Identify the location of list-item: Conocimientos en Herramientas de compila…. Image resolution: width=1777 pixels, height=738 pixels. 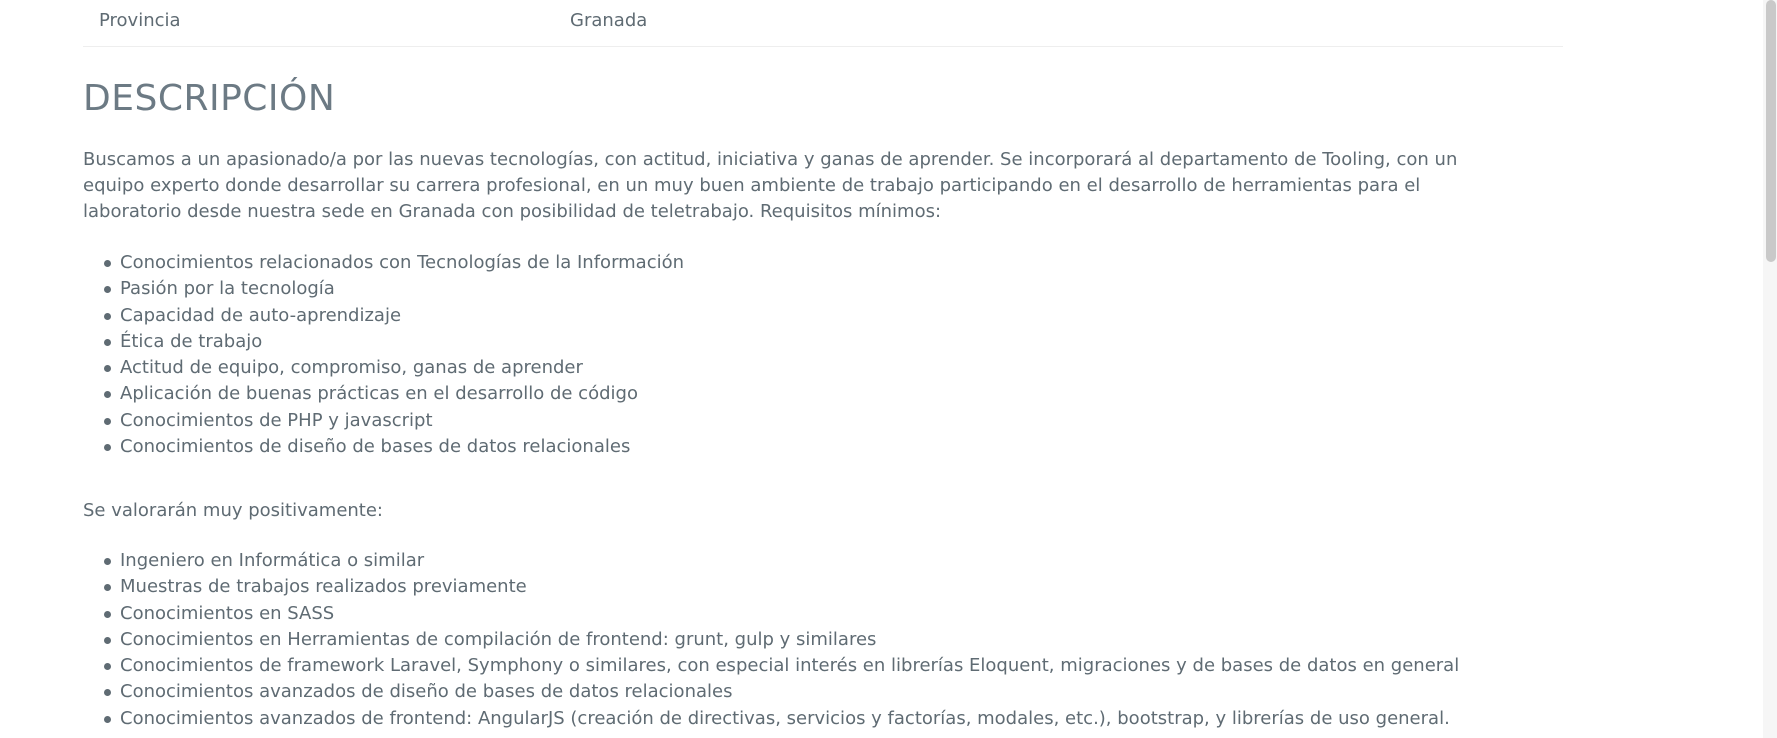
(771, 640).